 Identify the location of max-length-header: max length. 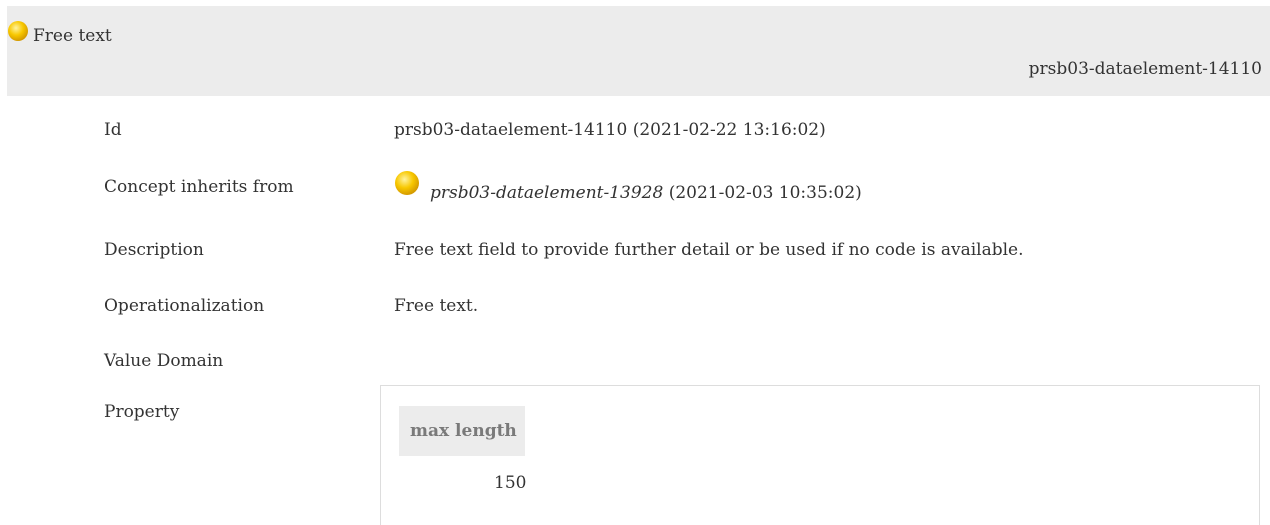
(463, 431).